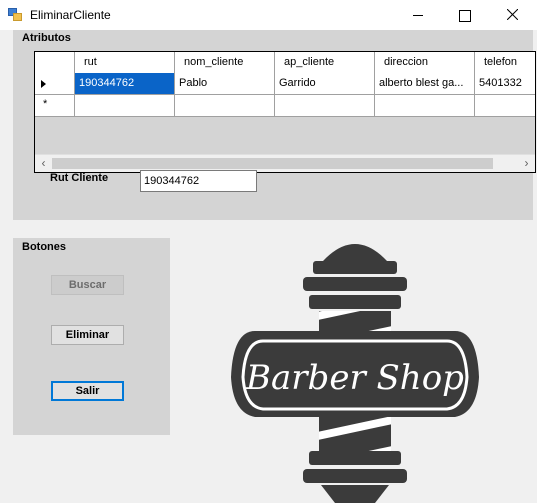 The image size is (537, 503). Describe the element at coordinates (87, 335) in the screenshot. I see `eliminar-button: Eliminar` at that location.